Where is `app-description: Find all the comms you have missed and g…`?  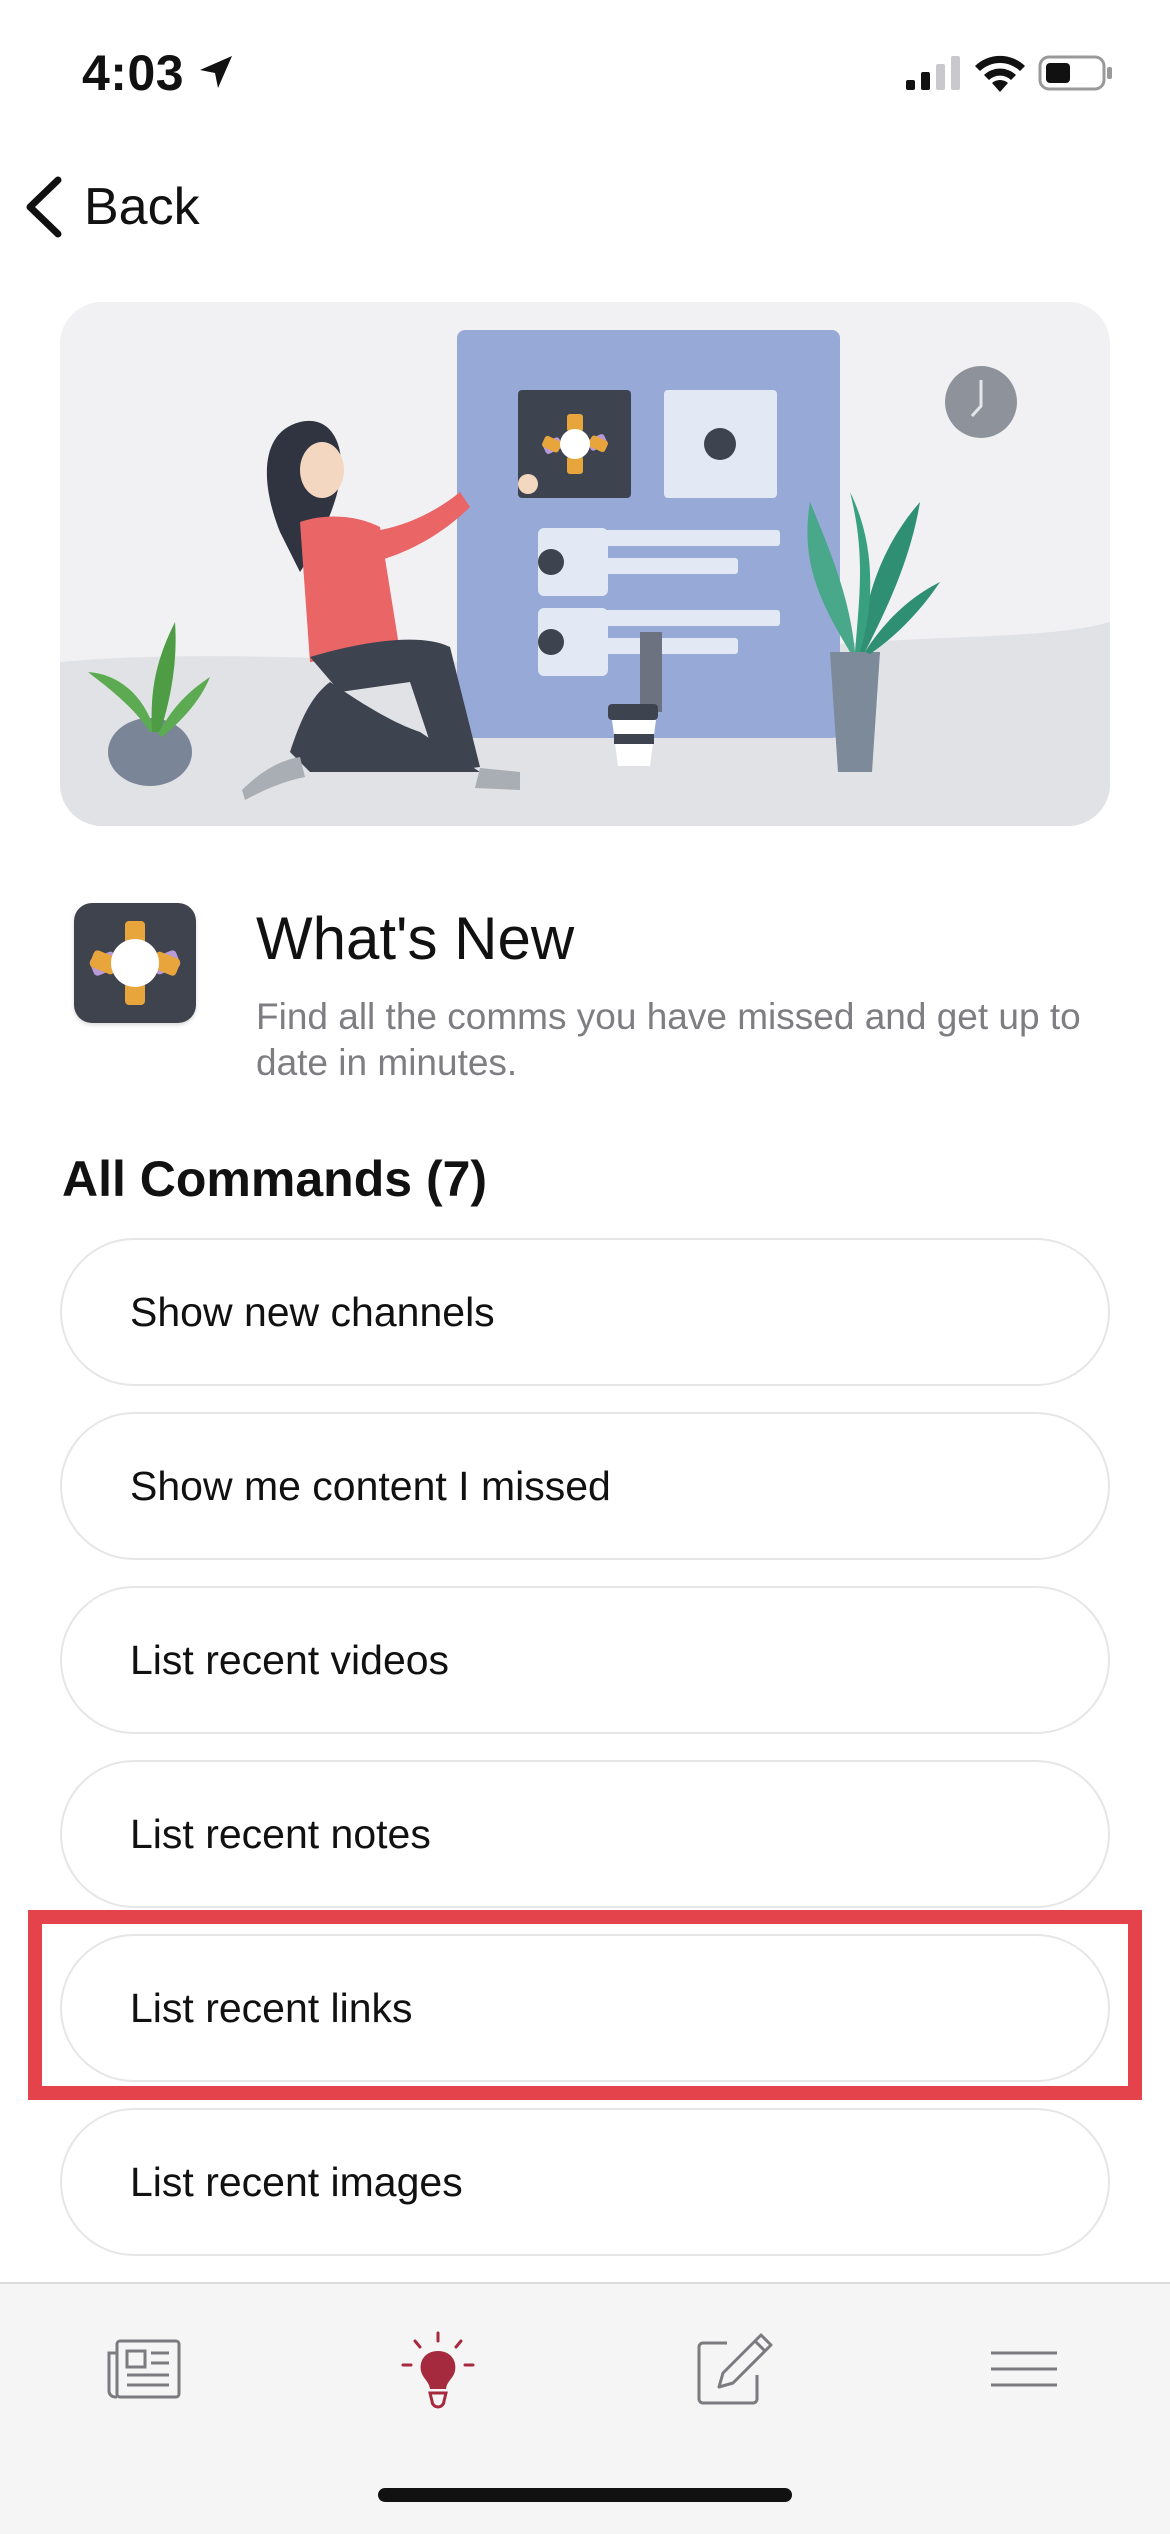 app-description: Find all the comms you have missed and g… is located at coordinates (668, 1039).